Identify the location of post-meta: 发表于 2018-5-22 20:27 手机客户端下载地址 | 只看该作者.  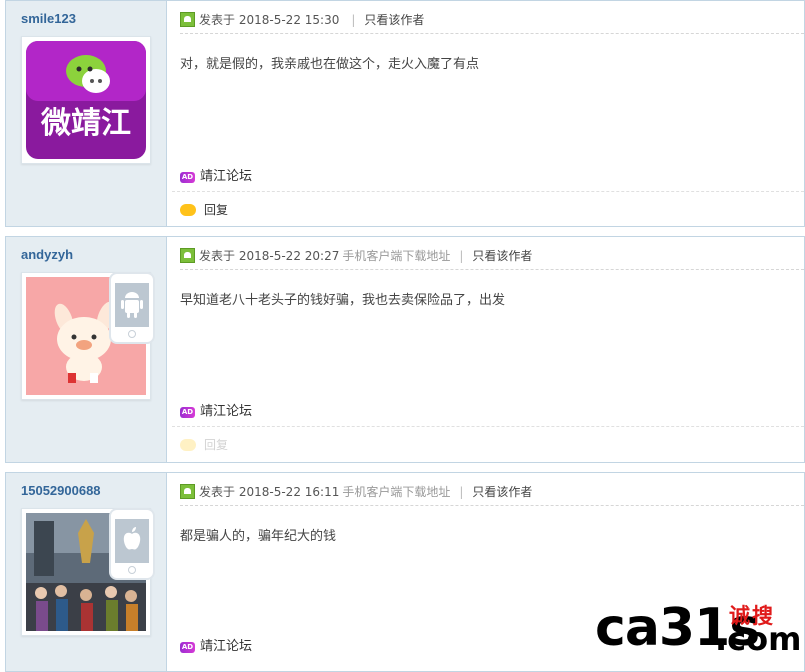
(492, 258).